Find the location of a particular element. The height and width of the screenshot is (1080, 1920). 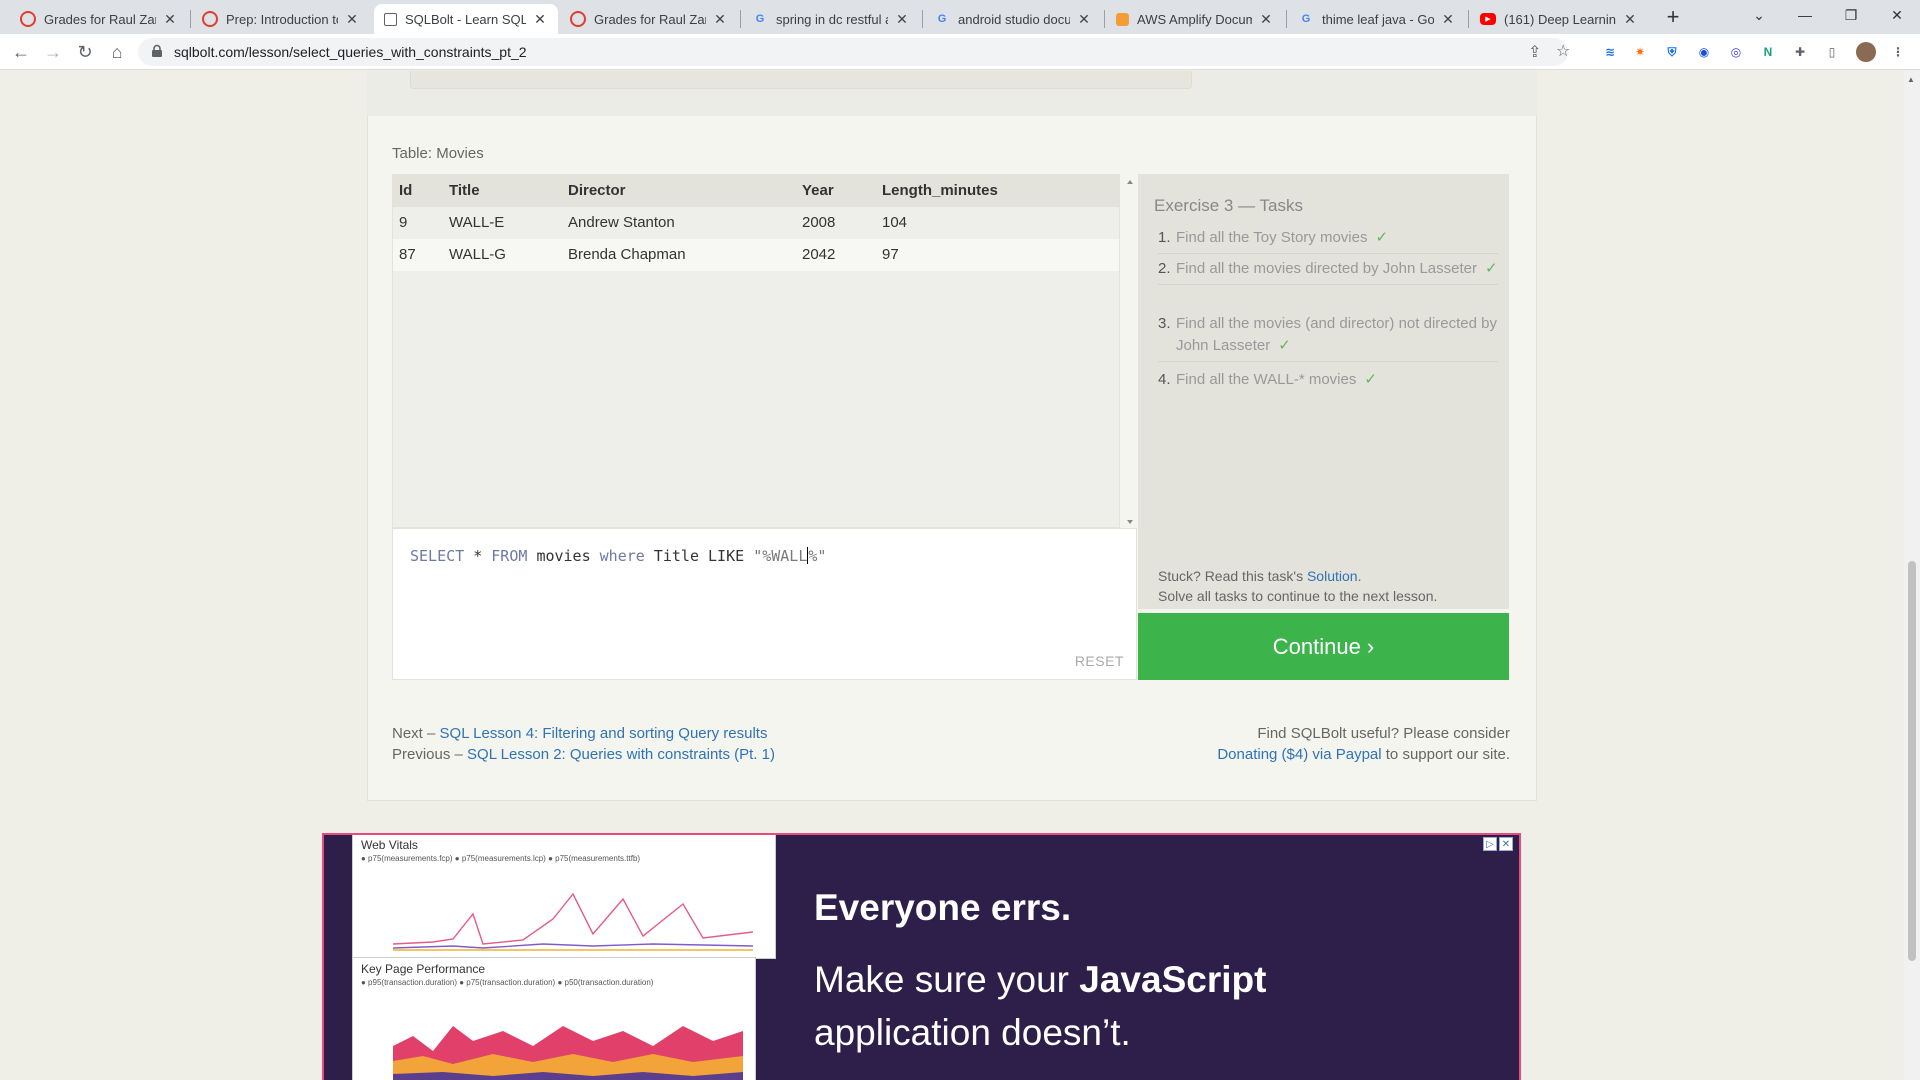

table-cell: 2008 is located at coordinates (819, 222).